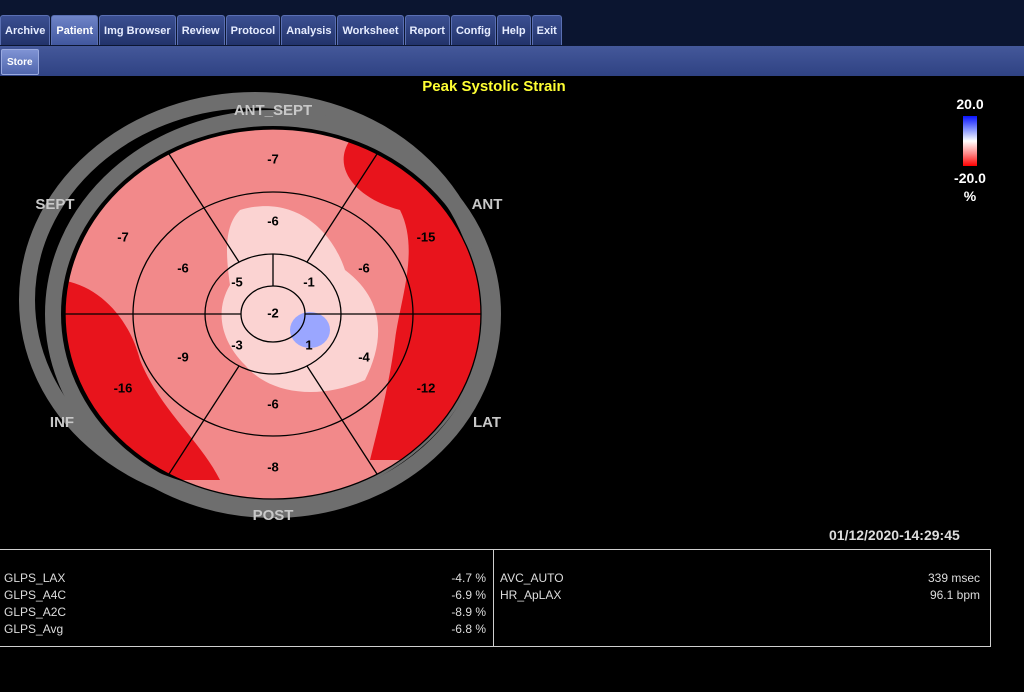 Image resolution: width=1024 pixels, height=692 pixels. Describe the element at coordinates (123, 387) in the screenshot. I see `segment-basal-inferior: -16` at that location.